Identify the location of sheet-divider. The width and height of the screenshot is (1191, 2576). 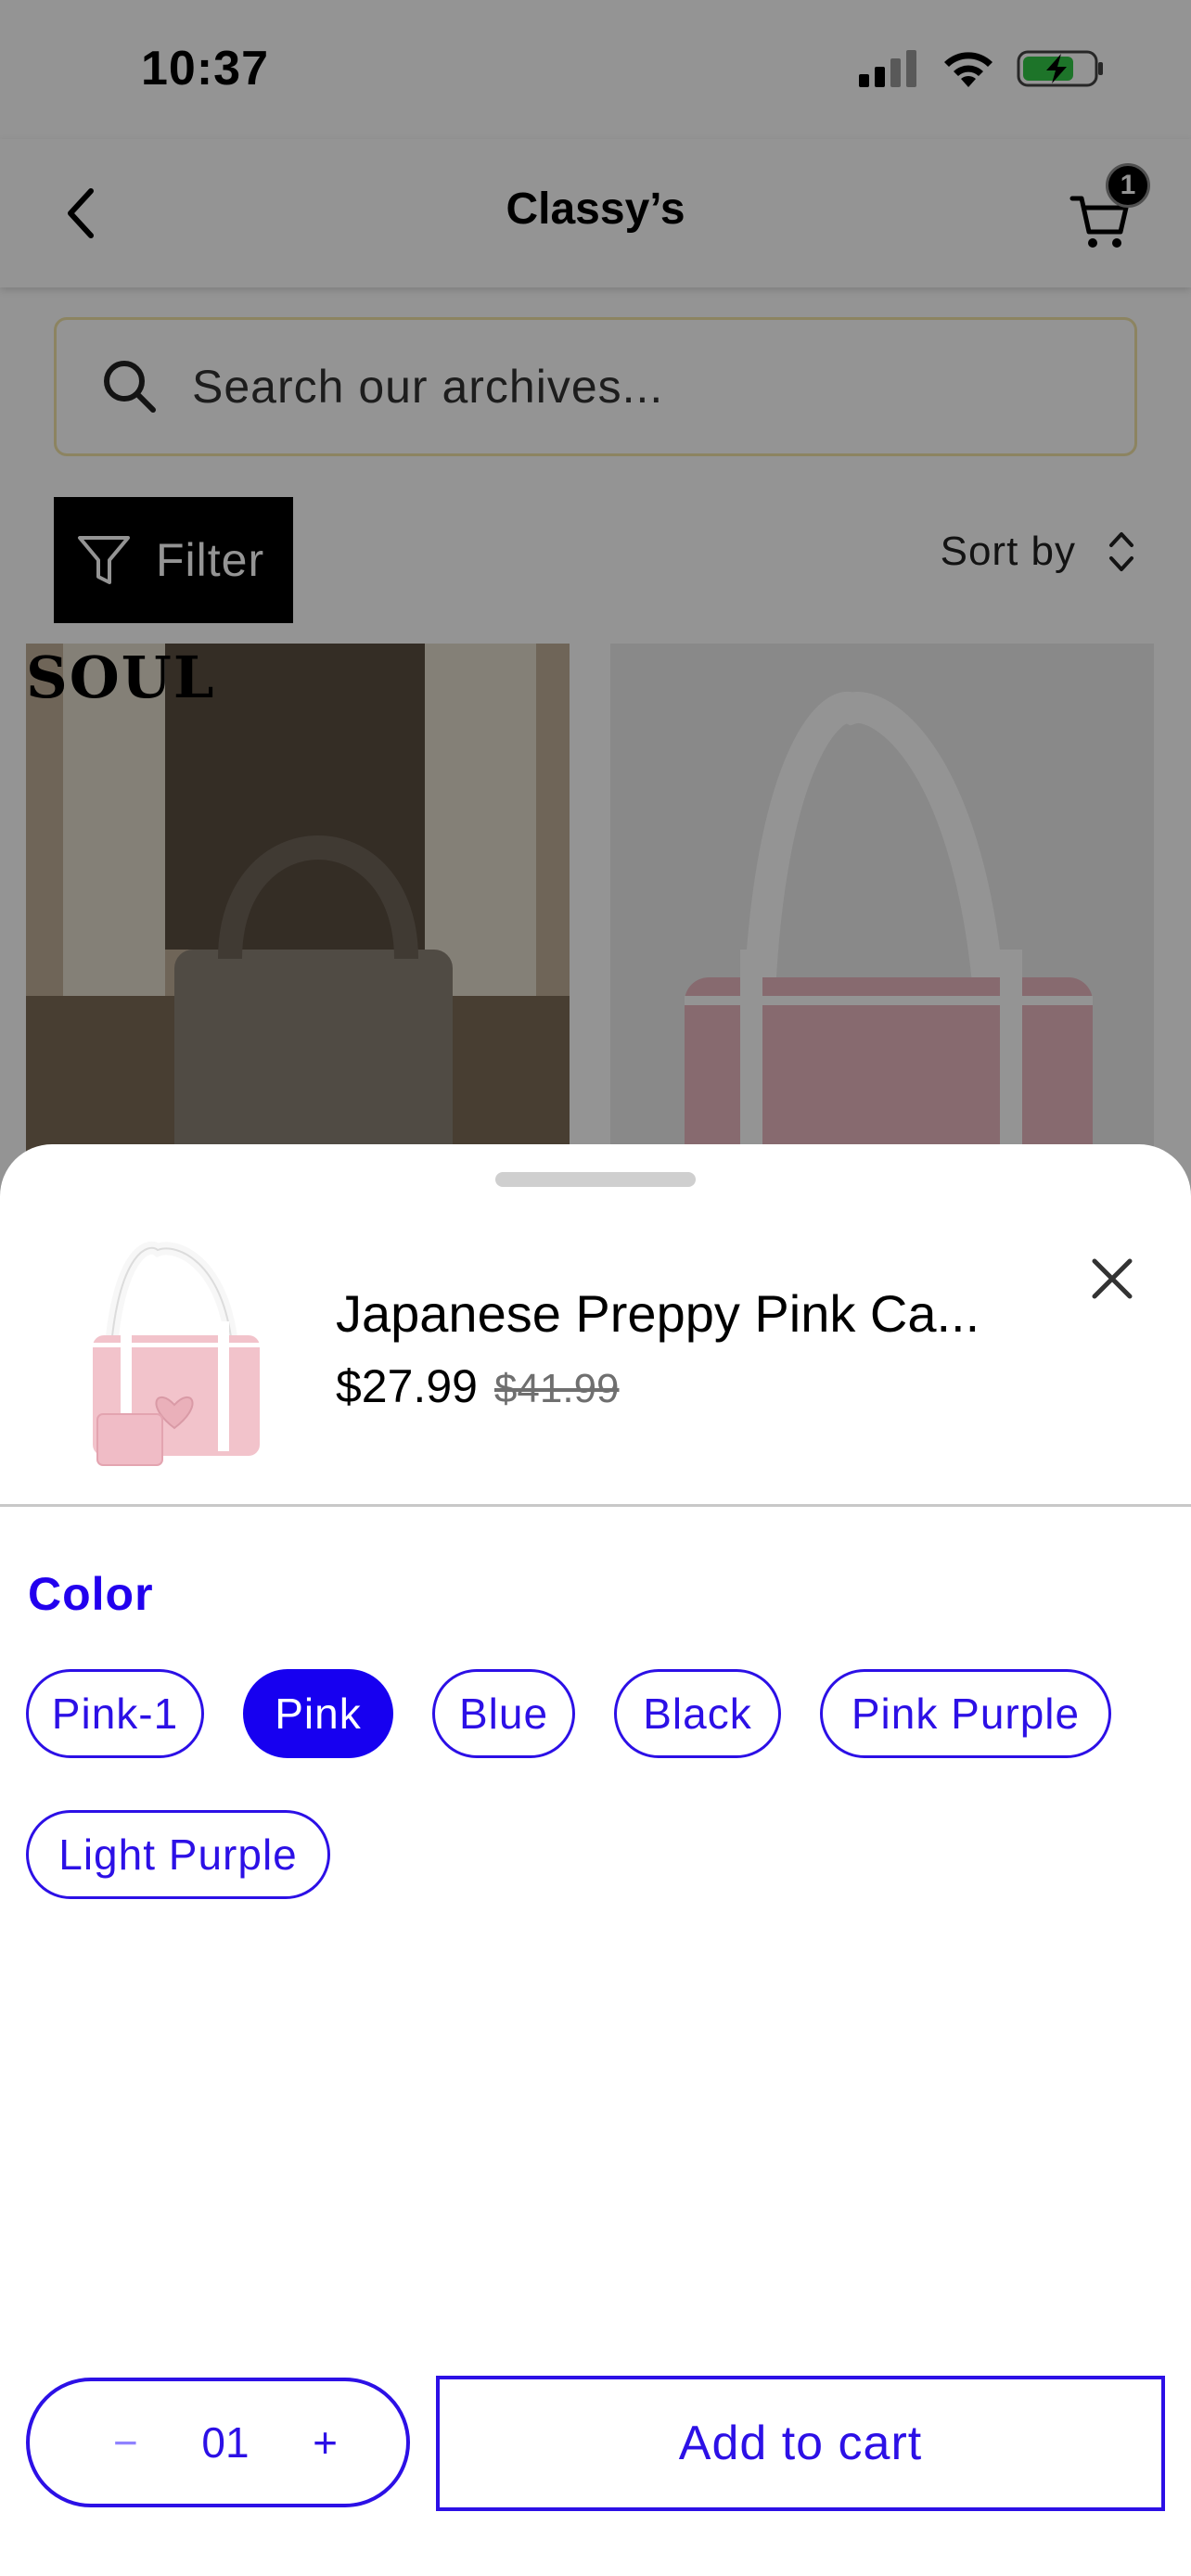
(595, 1505).